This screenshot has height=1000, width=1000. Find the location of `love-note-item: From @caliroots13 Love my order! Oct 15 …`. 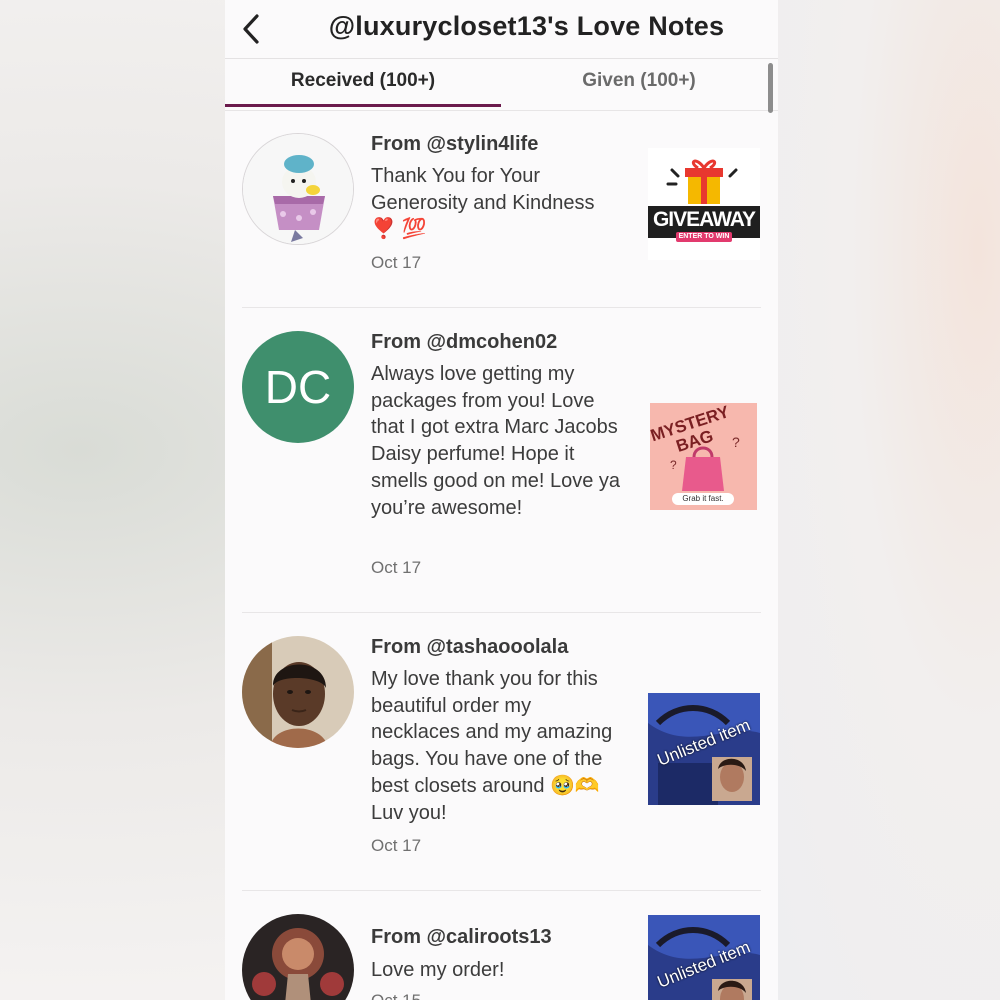

love-note-item: From @caliroots13 Love my order! Oct 15 … is located at coordinates (501, 945).